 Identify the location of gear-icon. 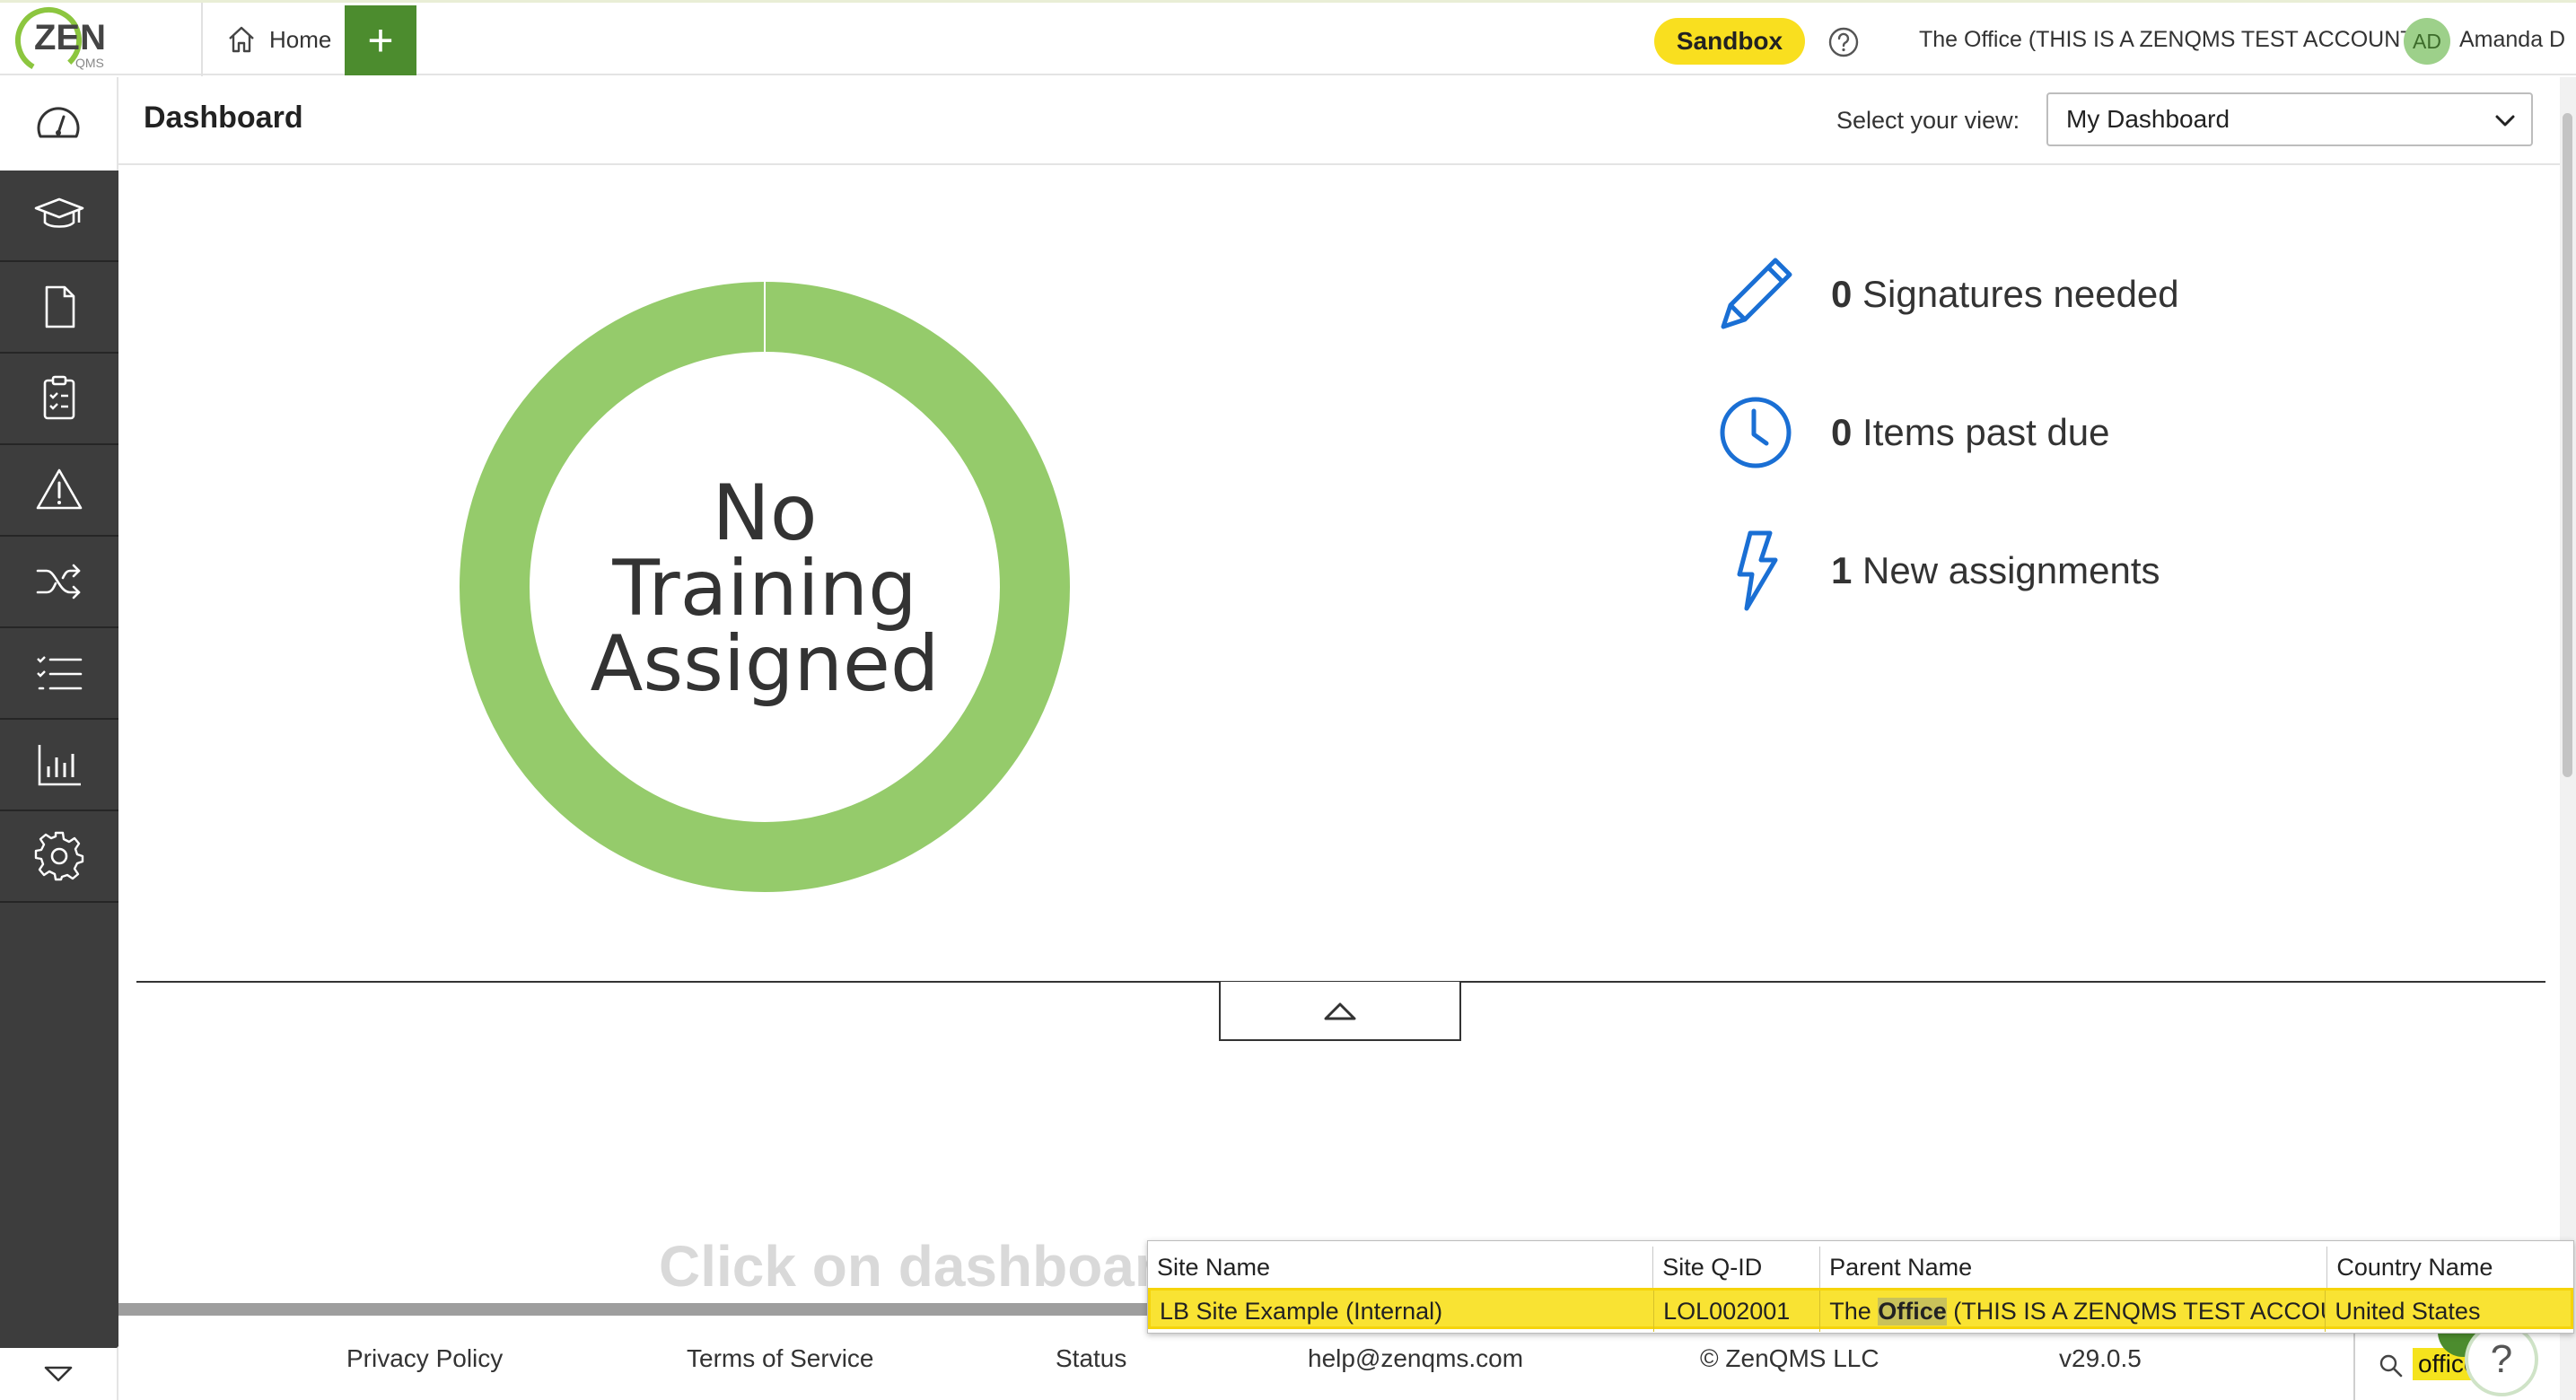
(59, 856).